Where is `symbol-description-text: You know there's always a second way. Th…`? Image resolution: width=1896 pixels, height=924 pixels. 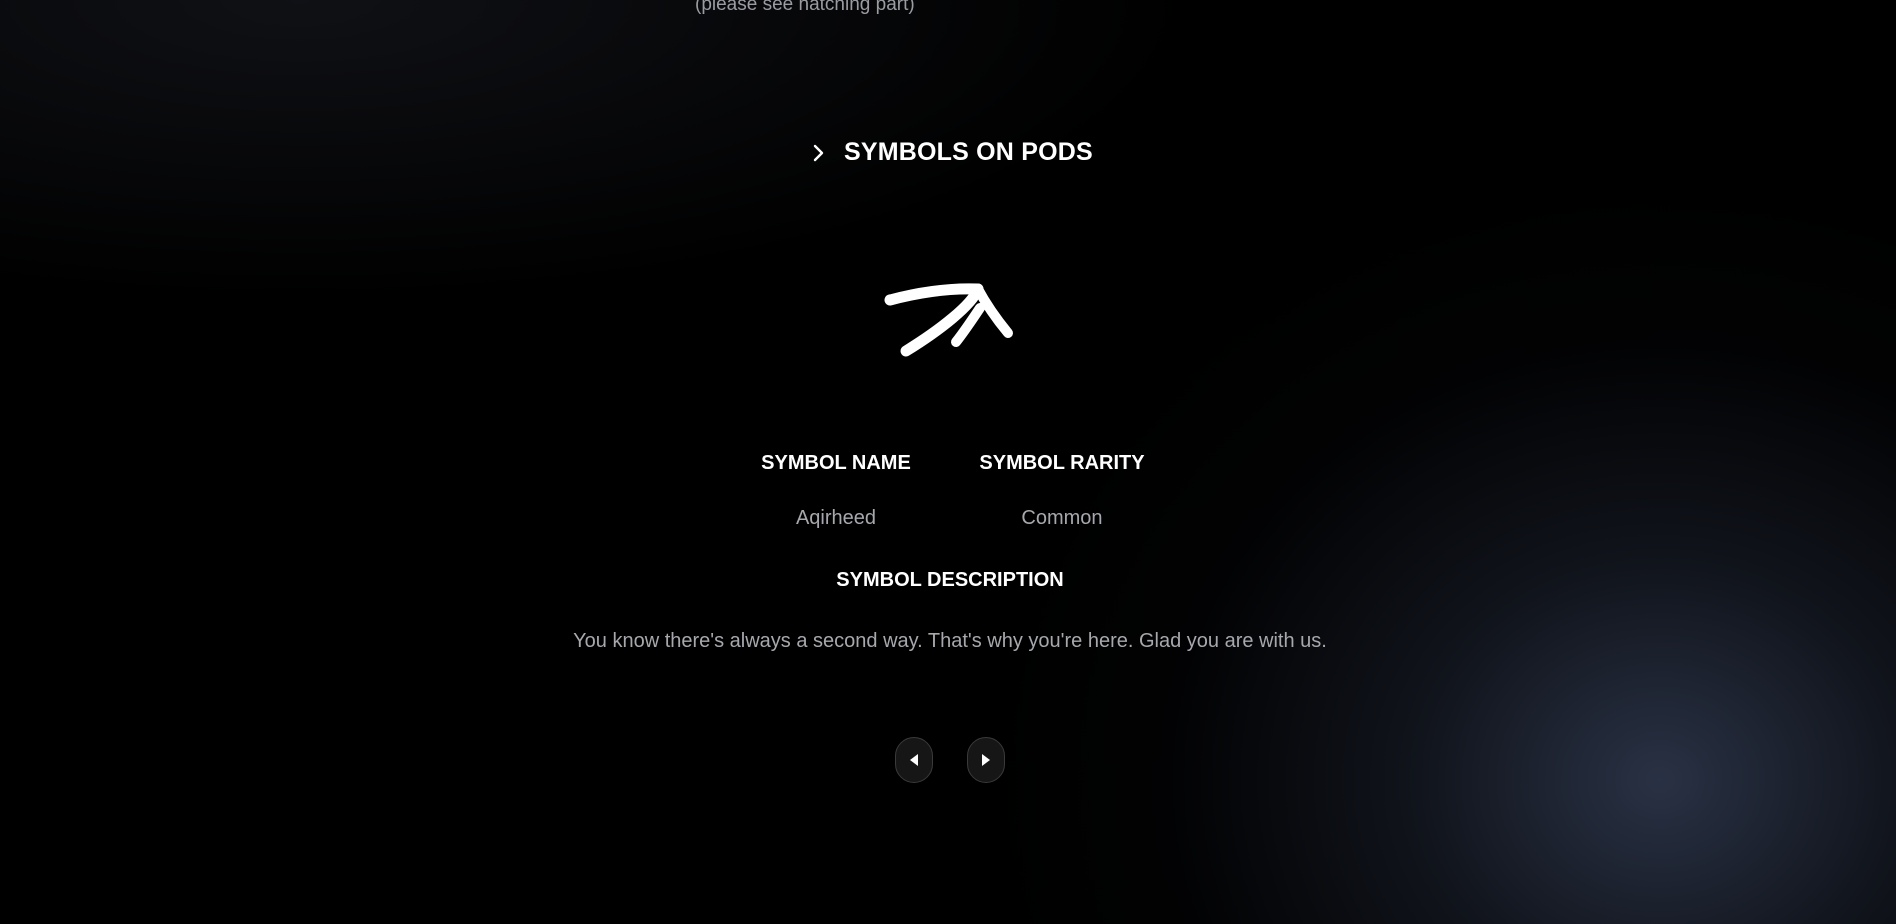 symbol-description-text: You know there's always a second way. Th… is located at coordinates (950, 641).